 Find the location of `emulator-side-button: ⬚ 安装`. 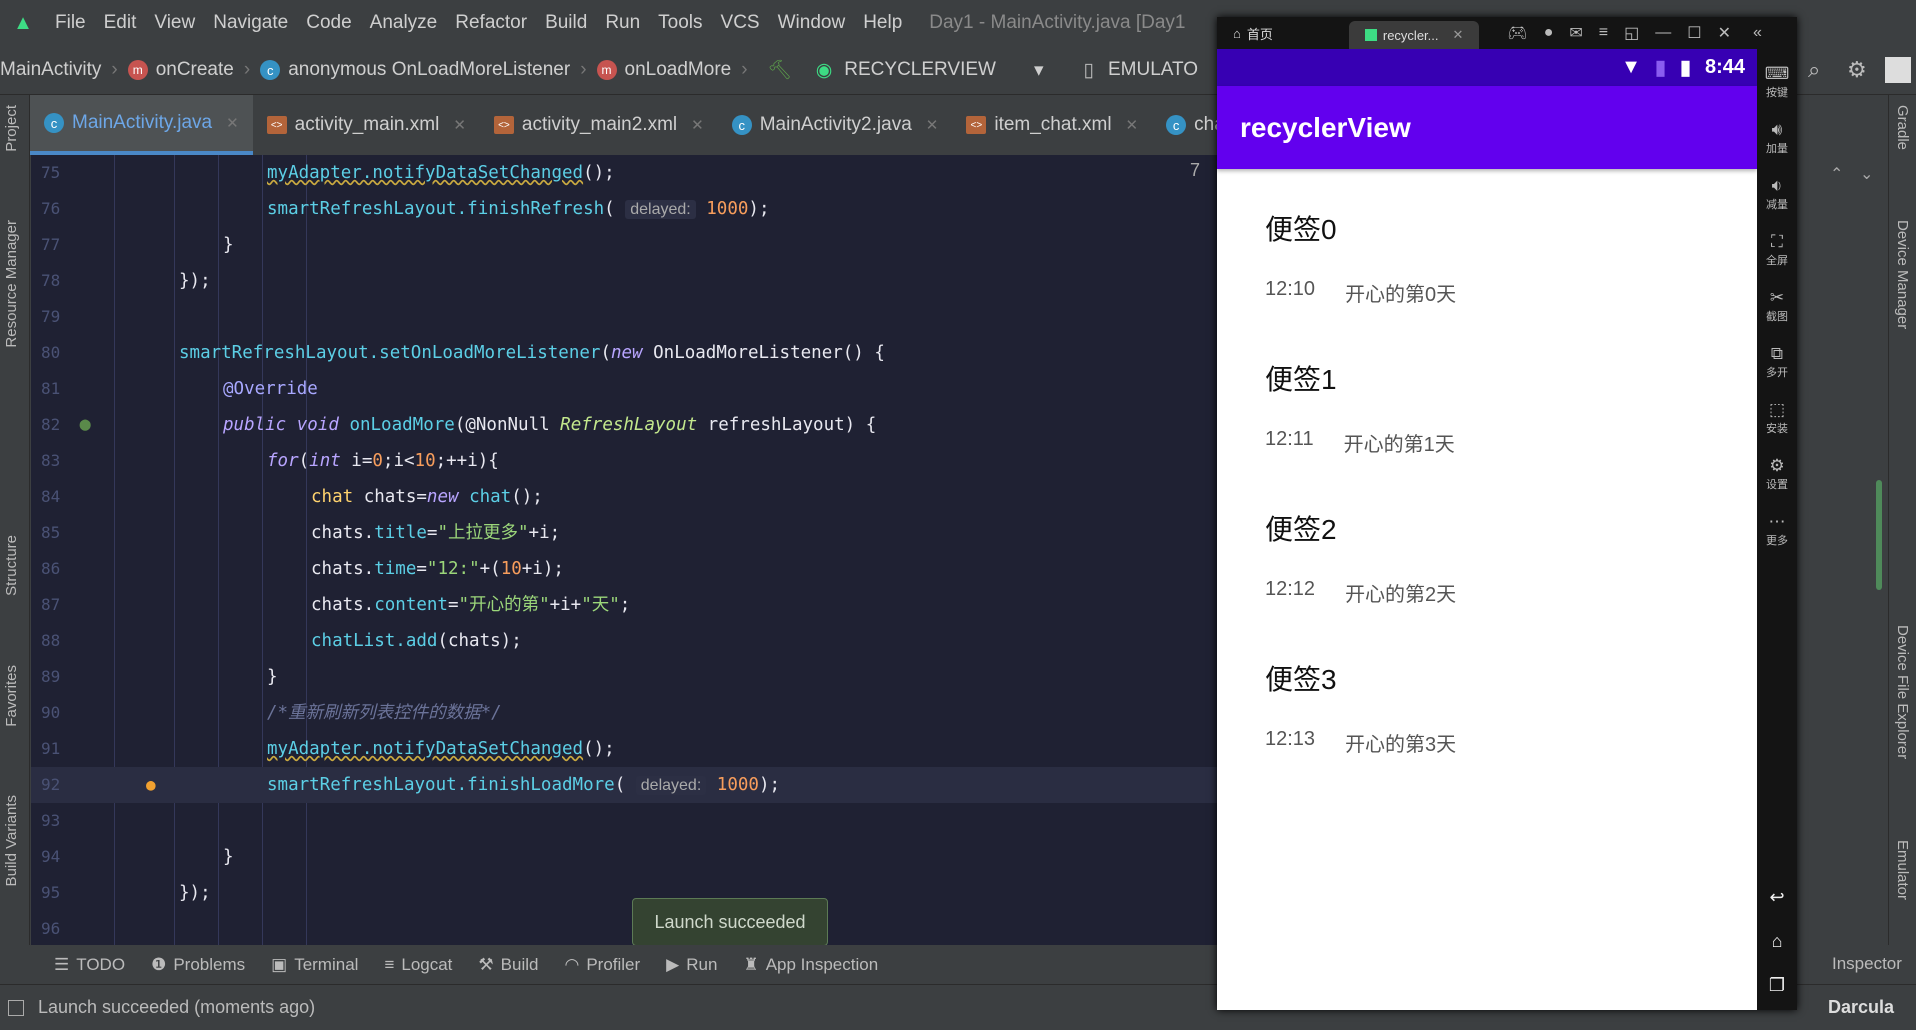

emulator-side-button: ⬚ 安装 is located at coordinates (1777, 418).